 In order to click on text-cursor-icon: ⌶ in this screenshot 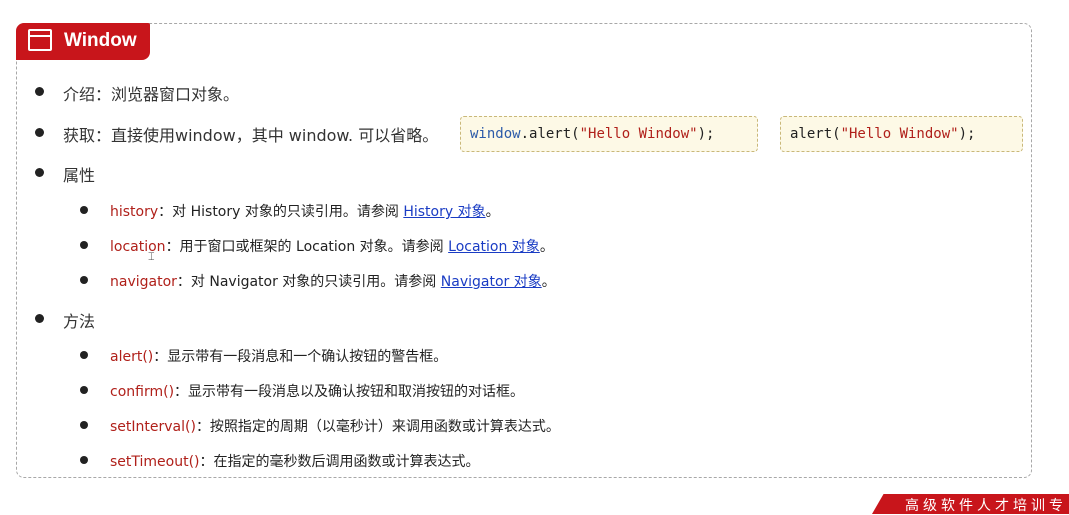, I will do `click(151, 256)`.